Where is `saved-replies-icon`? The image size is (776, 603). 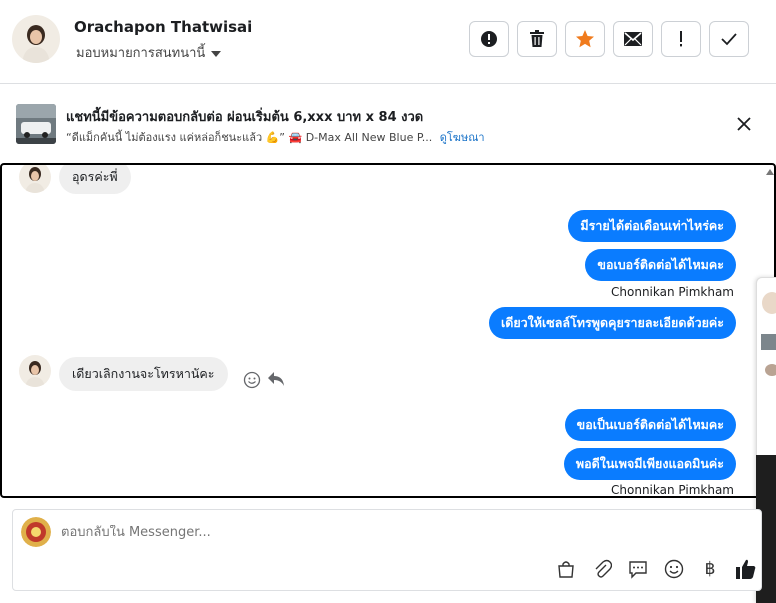
saved-replies-icon is located at coordinates (638, 570).